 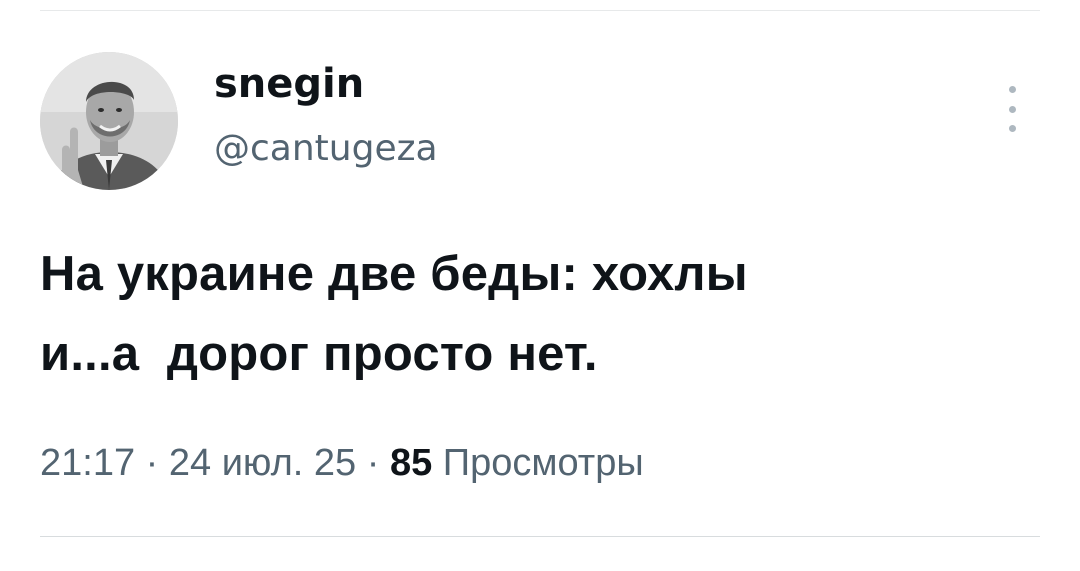 I want to click on tweet-date: 24 июл. 25, so click(x=262, y=463).